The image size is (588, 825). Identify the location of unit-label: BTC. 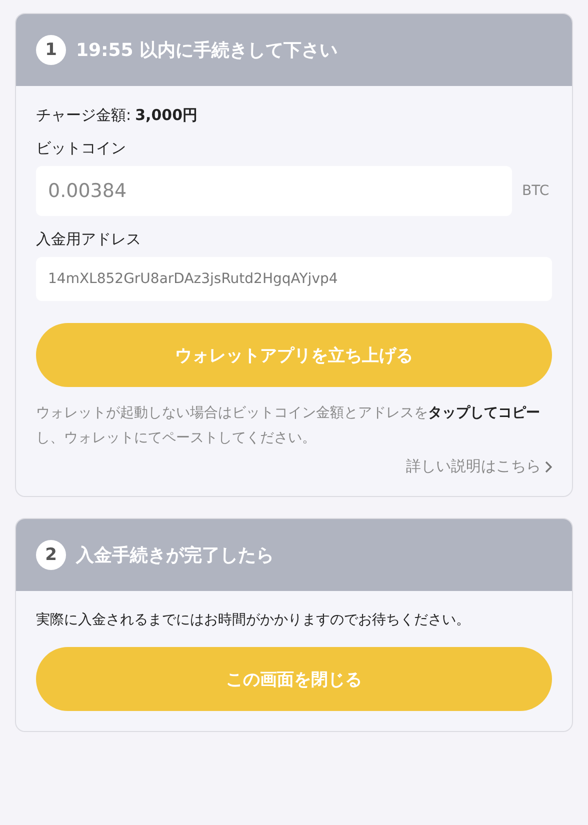
(536, 191).